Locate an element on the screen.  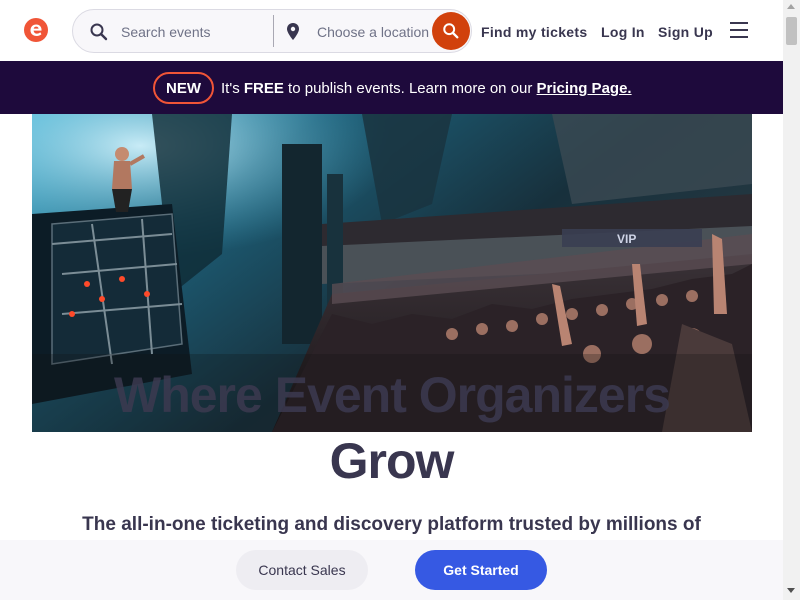
hero-title-line2: Grow is located at coordinates (392, 461).